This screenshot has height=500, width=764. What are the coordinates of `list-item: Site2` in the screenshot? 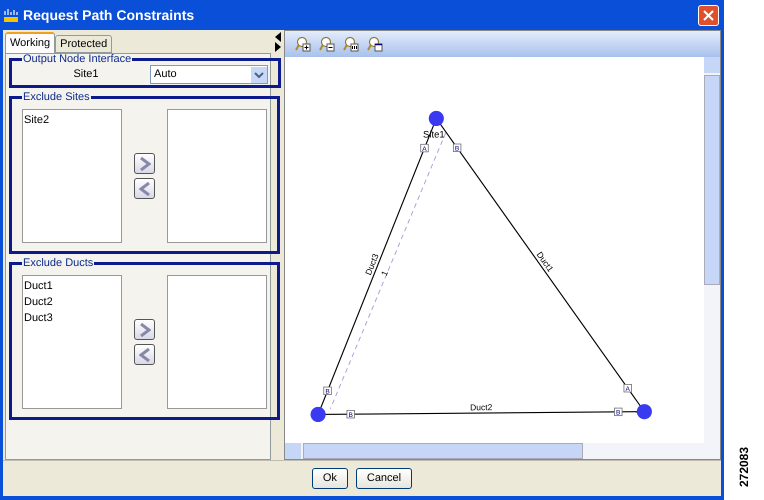 It's located at (72, 120).